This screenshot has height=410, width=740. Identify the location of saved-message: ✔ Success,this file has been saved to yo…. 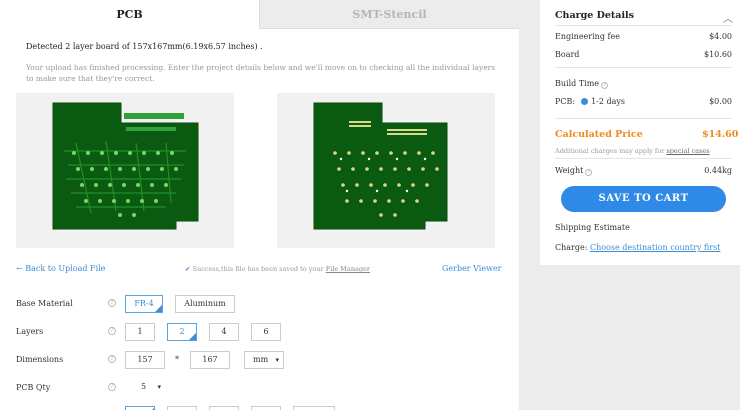
(277, 269).